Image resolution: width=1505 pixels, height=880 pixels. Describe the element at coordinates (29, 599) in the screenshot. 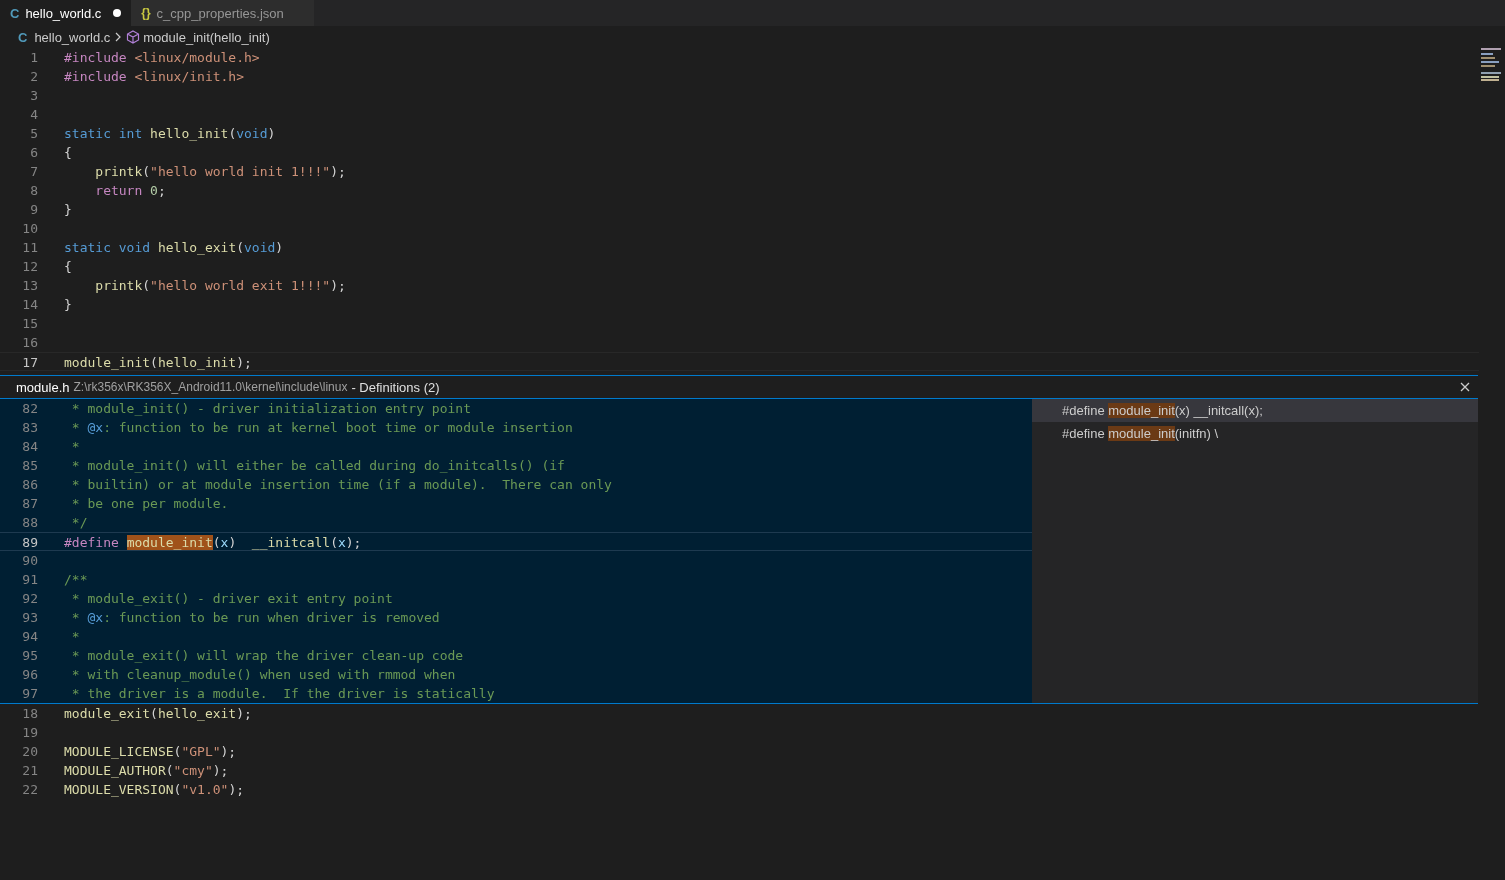

I see `line-number: 92` at that location.